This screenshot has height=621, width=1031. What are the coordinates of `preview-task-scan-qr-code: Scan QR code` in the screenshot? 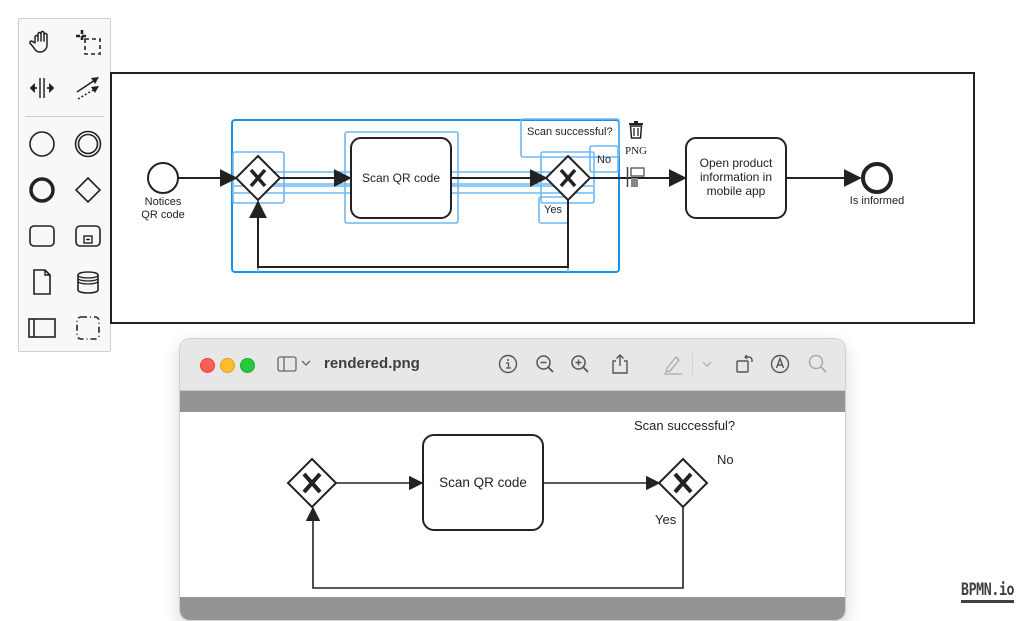 It's located at (483, 482).